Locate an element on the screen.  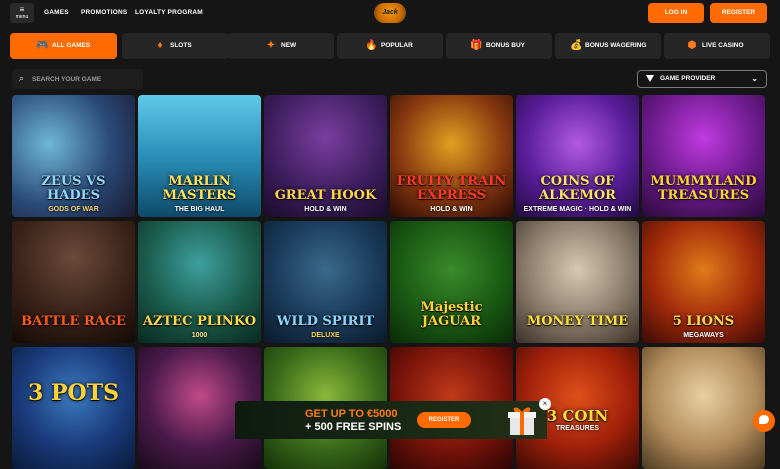
chat-button is located at coordinates (764, 421).